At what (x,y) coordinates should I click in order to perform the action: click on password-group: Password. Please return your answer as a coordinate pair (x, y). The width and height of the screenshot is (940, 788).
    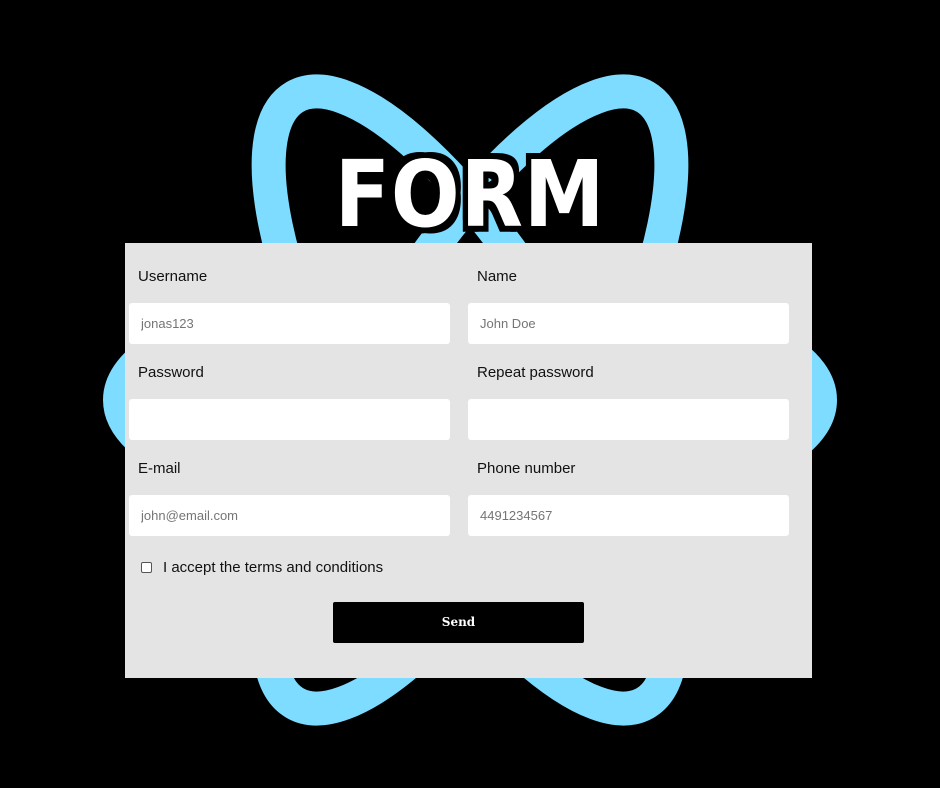
    Looking at the image, I should click on (289, 402).